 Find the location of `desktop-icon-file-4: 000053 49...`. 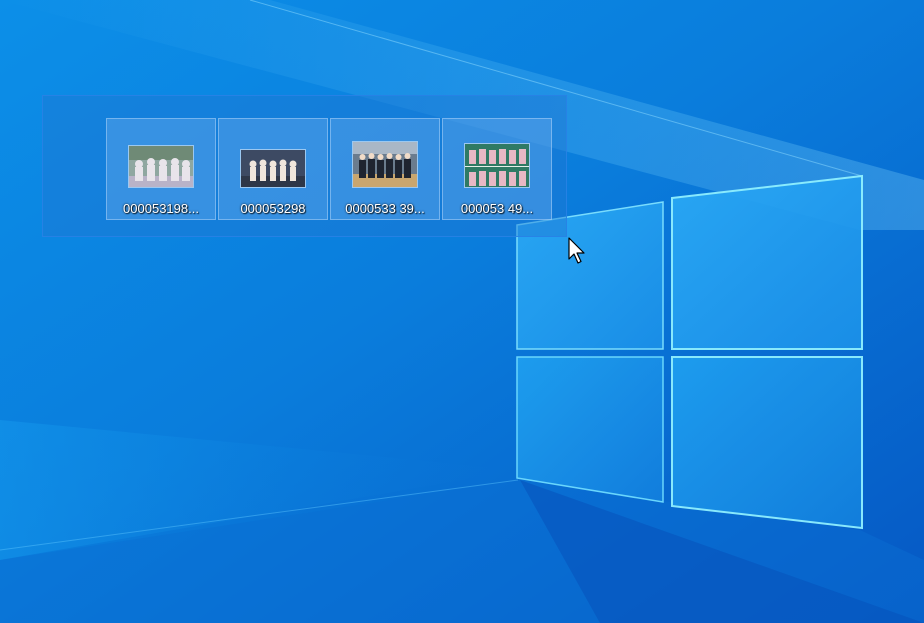

desktop-icon-file-4: 000053 49... is located at coordinates (497, 169).